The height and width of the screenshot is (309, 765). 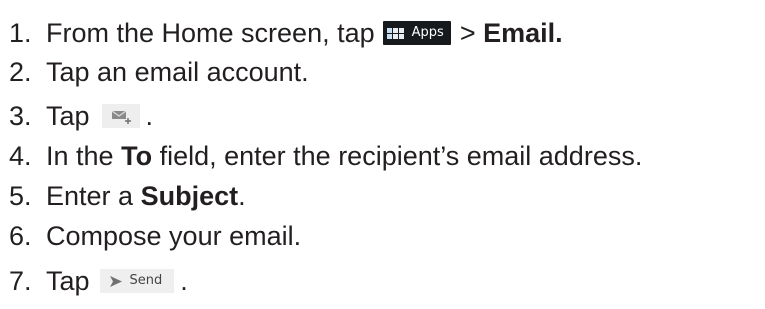 I want to click on step-7: 7. Tap Send ., so click(x=94, y=281).